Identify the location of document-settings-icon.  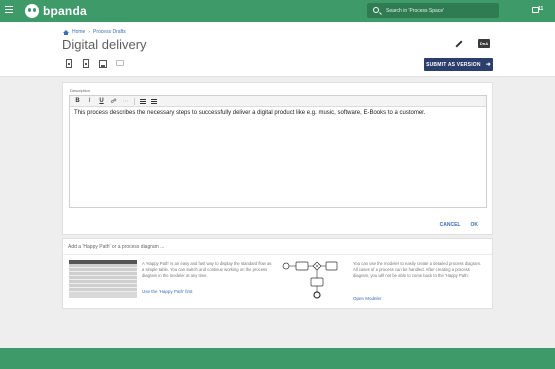
(86, 64).